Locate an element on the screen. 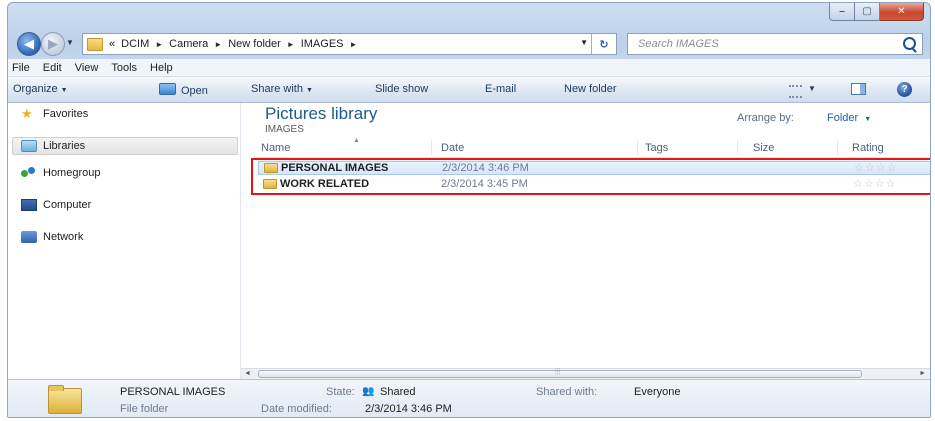 This screenshot has height=421, width=935. nav-label: Computer is located at coordinates (67, 205).